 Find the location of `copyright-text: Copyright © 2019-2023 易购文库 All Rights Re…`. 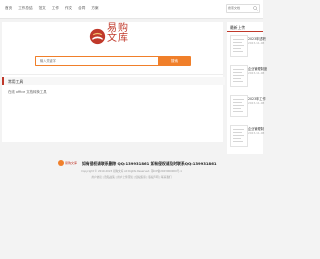

copyright-text: Copyright © 2019-2023 易购文库 All Rights Re… is located at coordinates (131, 171).